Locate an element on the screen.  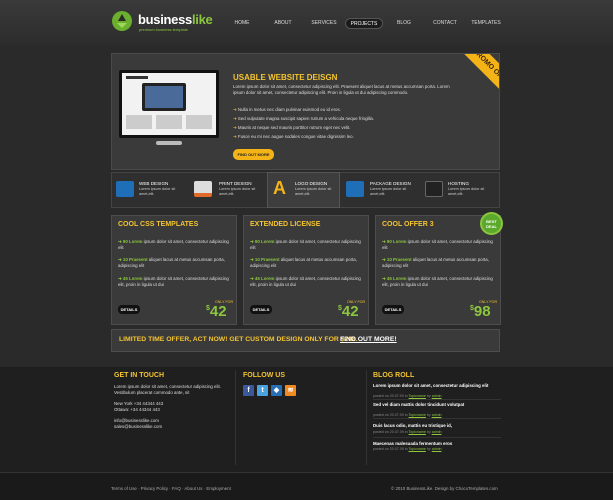
service-title: LOGO DESIGN is located at coordinates (311, 183).